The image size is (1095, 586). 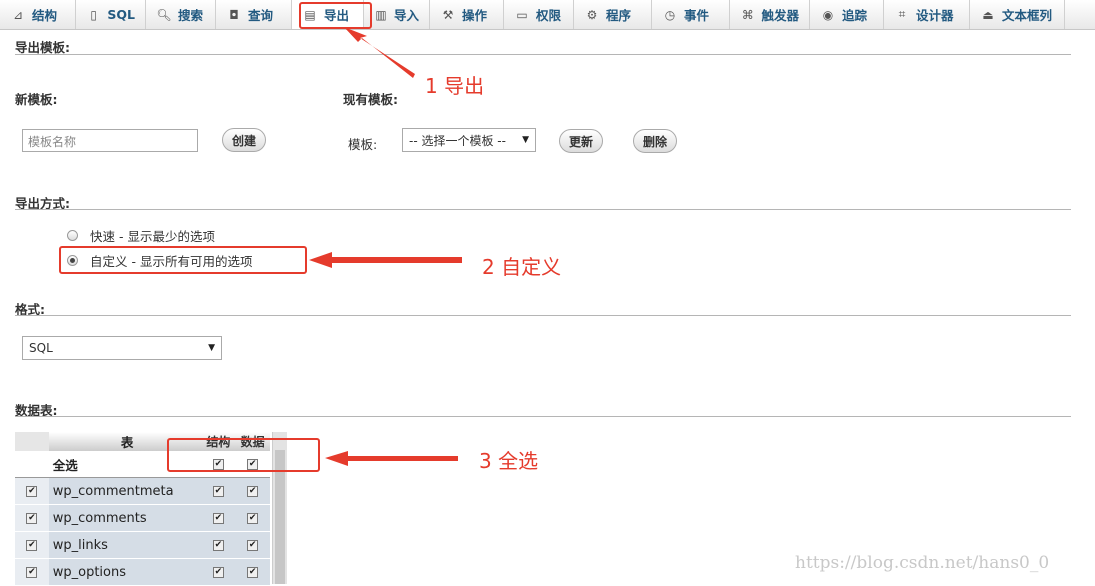 What do you see at coordinates (509, 461) in the screenshot?
I see `annotation-3: 3 全选` at bounding box center [509, 461].